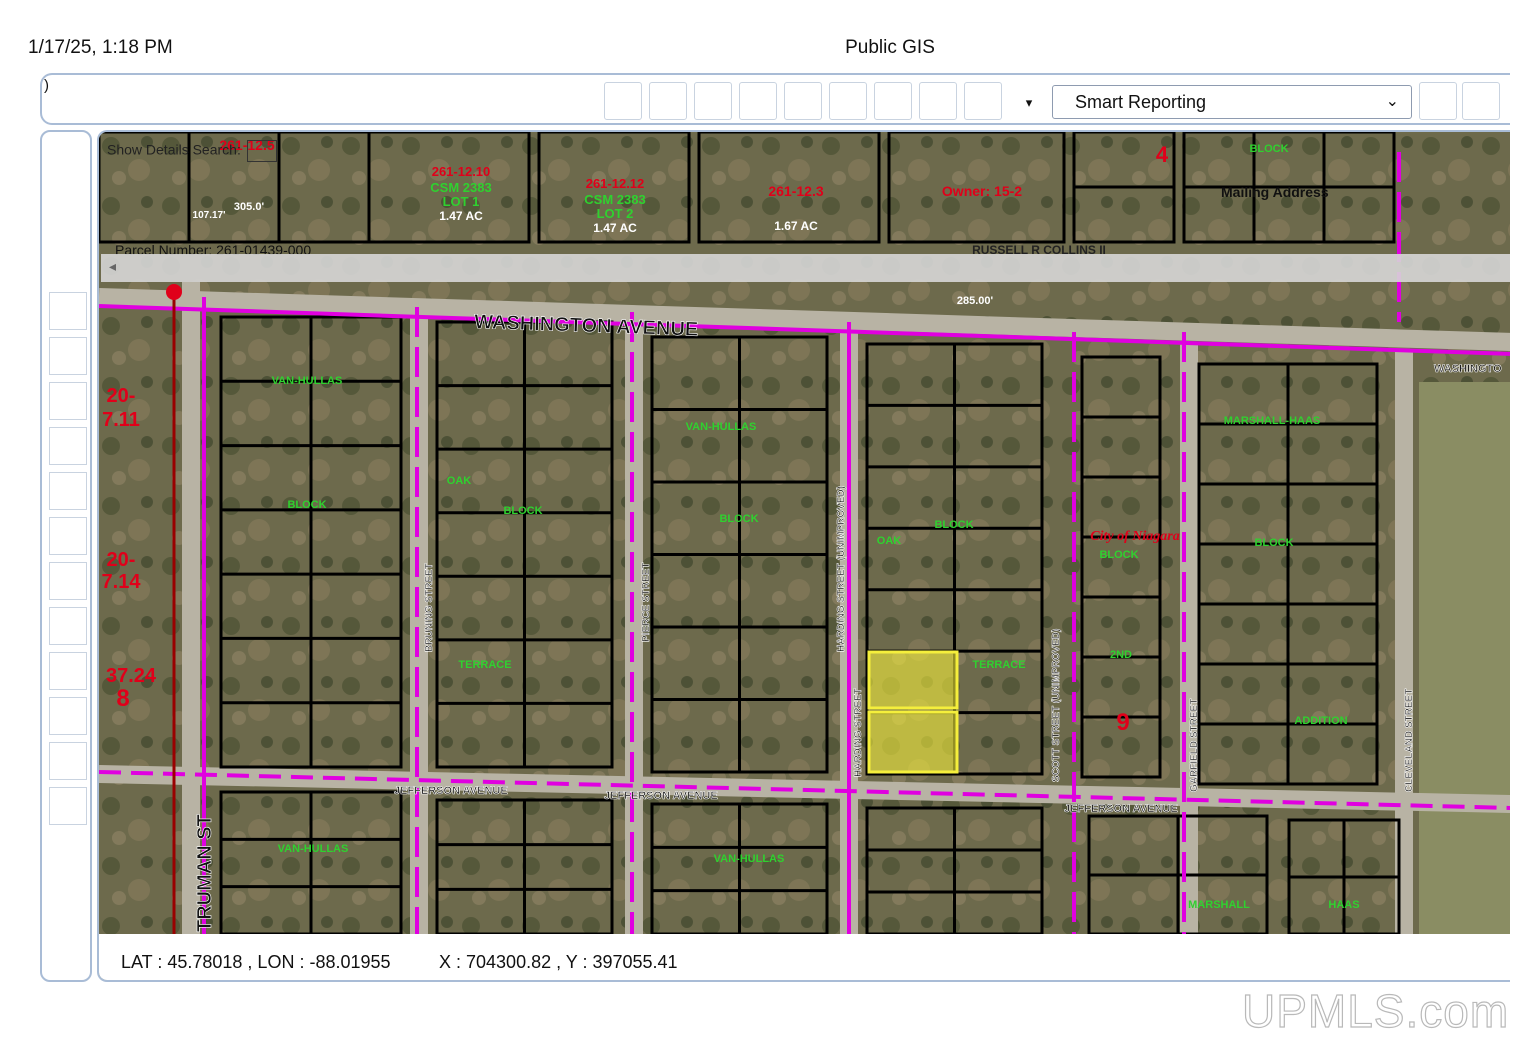 This screenshot has height=1054, width=1523. Describe the element at coordinates (112, 266) in the screenshot. I see `scroll-left-arrow-icon: ◂` at that location.